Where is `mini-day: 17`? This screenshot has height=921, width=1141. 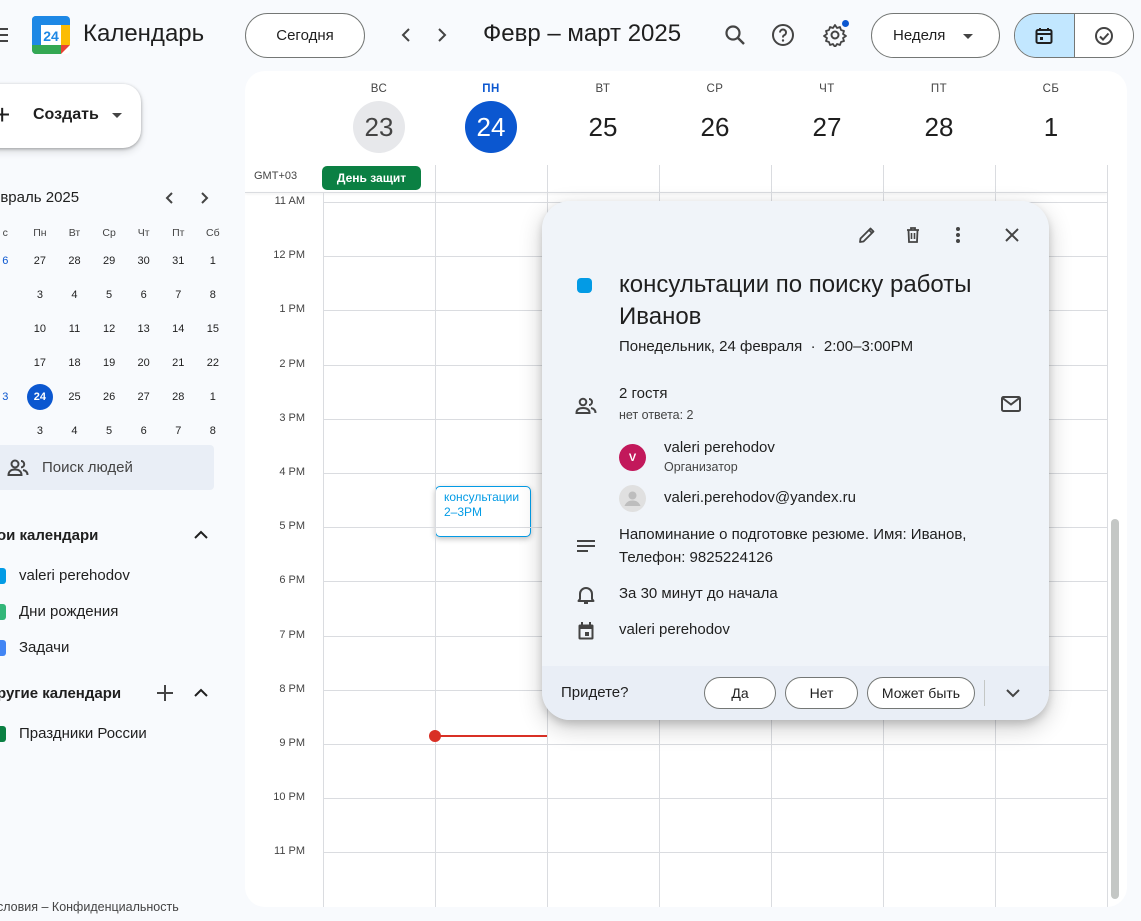 mini-day: 17 is located at coordinates (40, 363).